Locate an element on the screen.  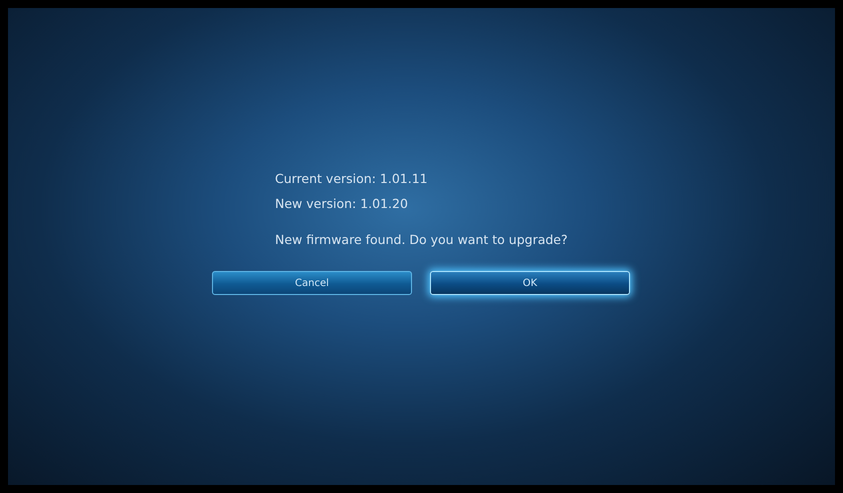
dialog-button: OK is located at coordinates (530, 283).